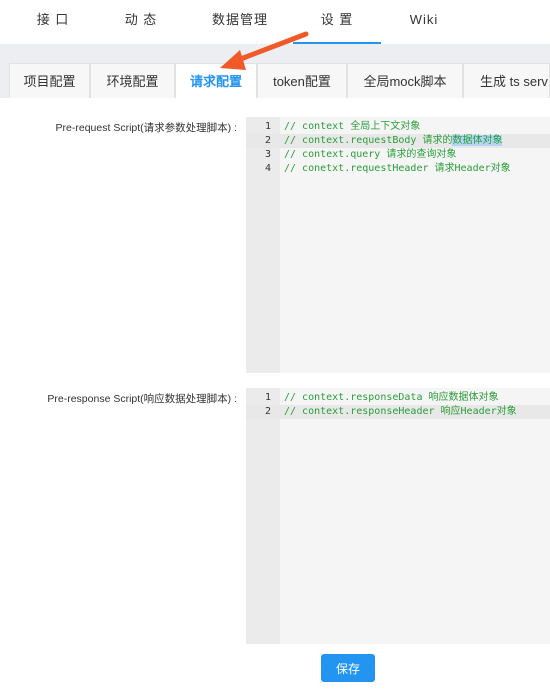 This screenshot has width=550, height=689. Describe the element at coordinates (49, 80) in the screenshot. I see `tab-project-config: 项目配置` at that location.